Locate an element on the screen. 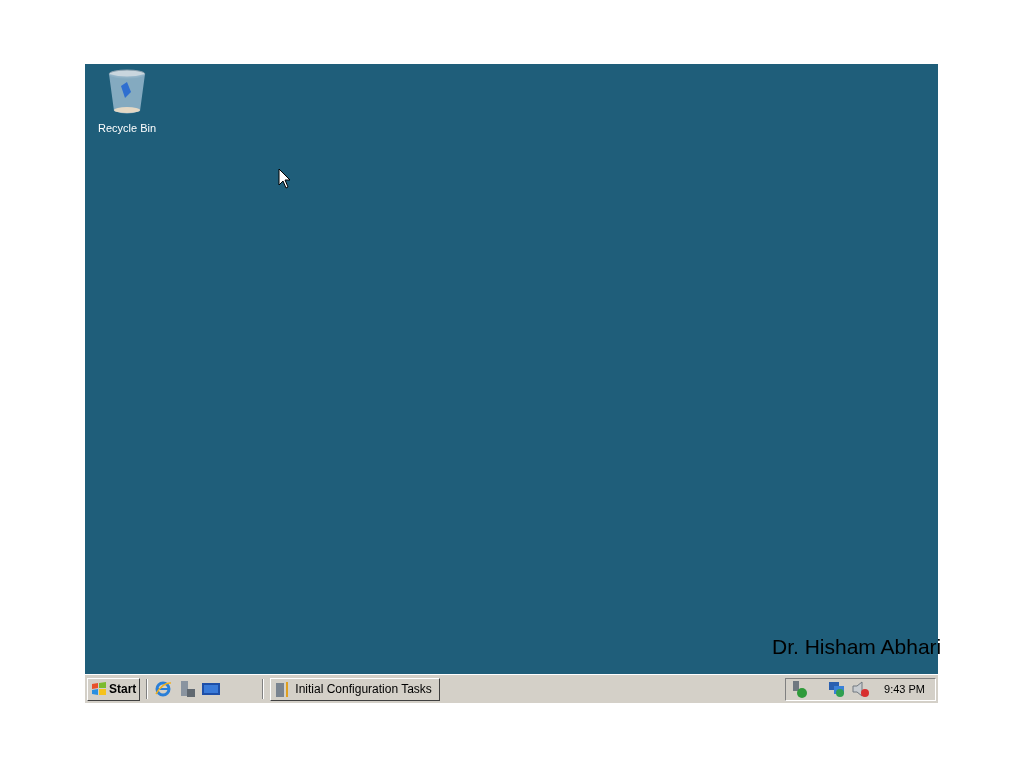 The height and width of the screenshot is (768, 1024). cursor-icon is located at coordinates (284, 179).